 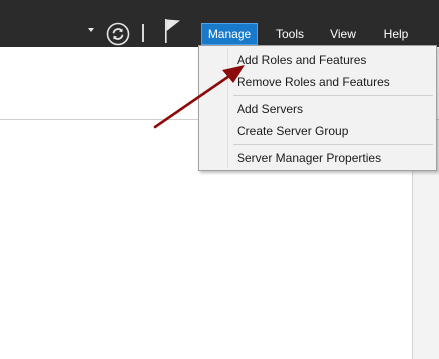 I want to click on dropdown-caret-icon, so click(x=91, y=30).